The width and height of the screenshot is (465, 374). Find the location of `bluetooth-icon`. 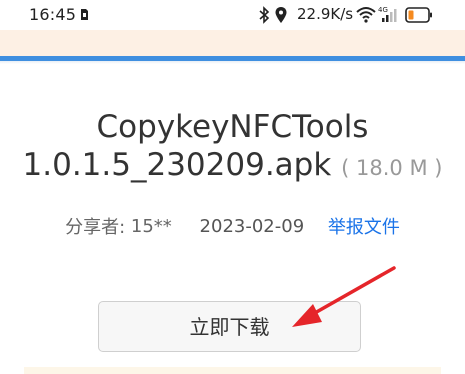

bluetooth-icon is located at coordinates (264, 15).